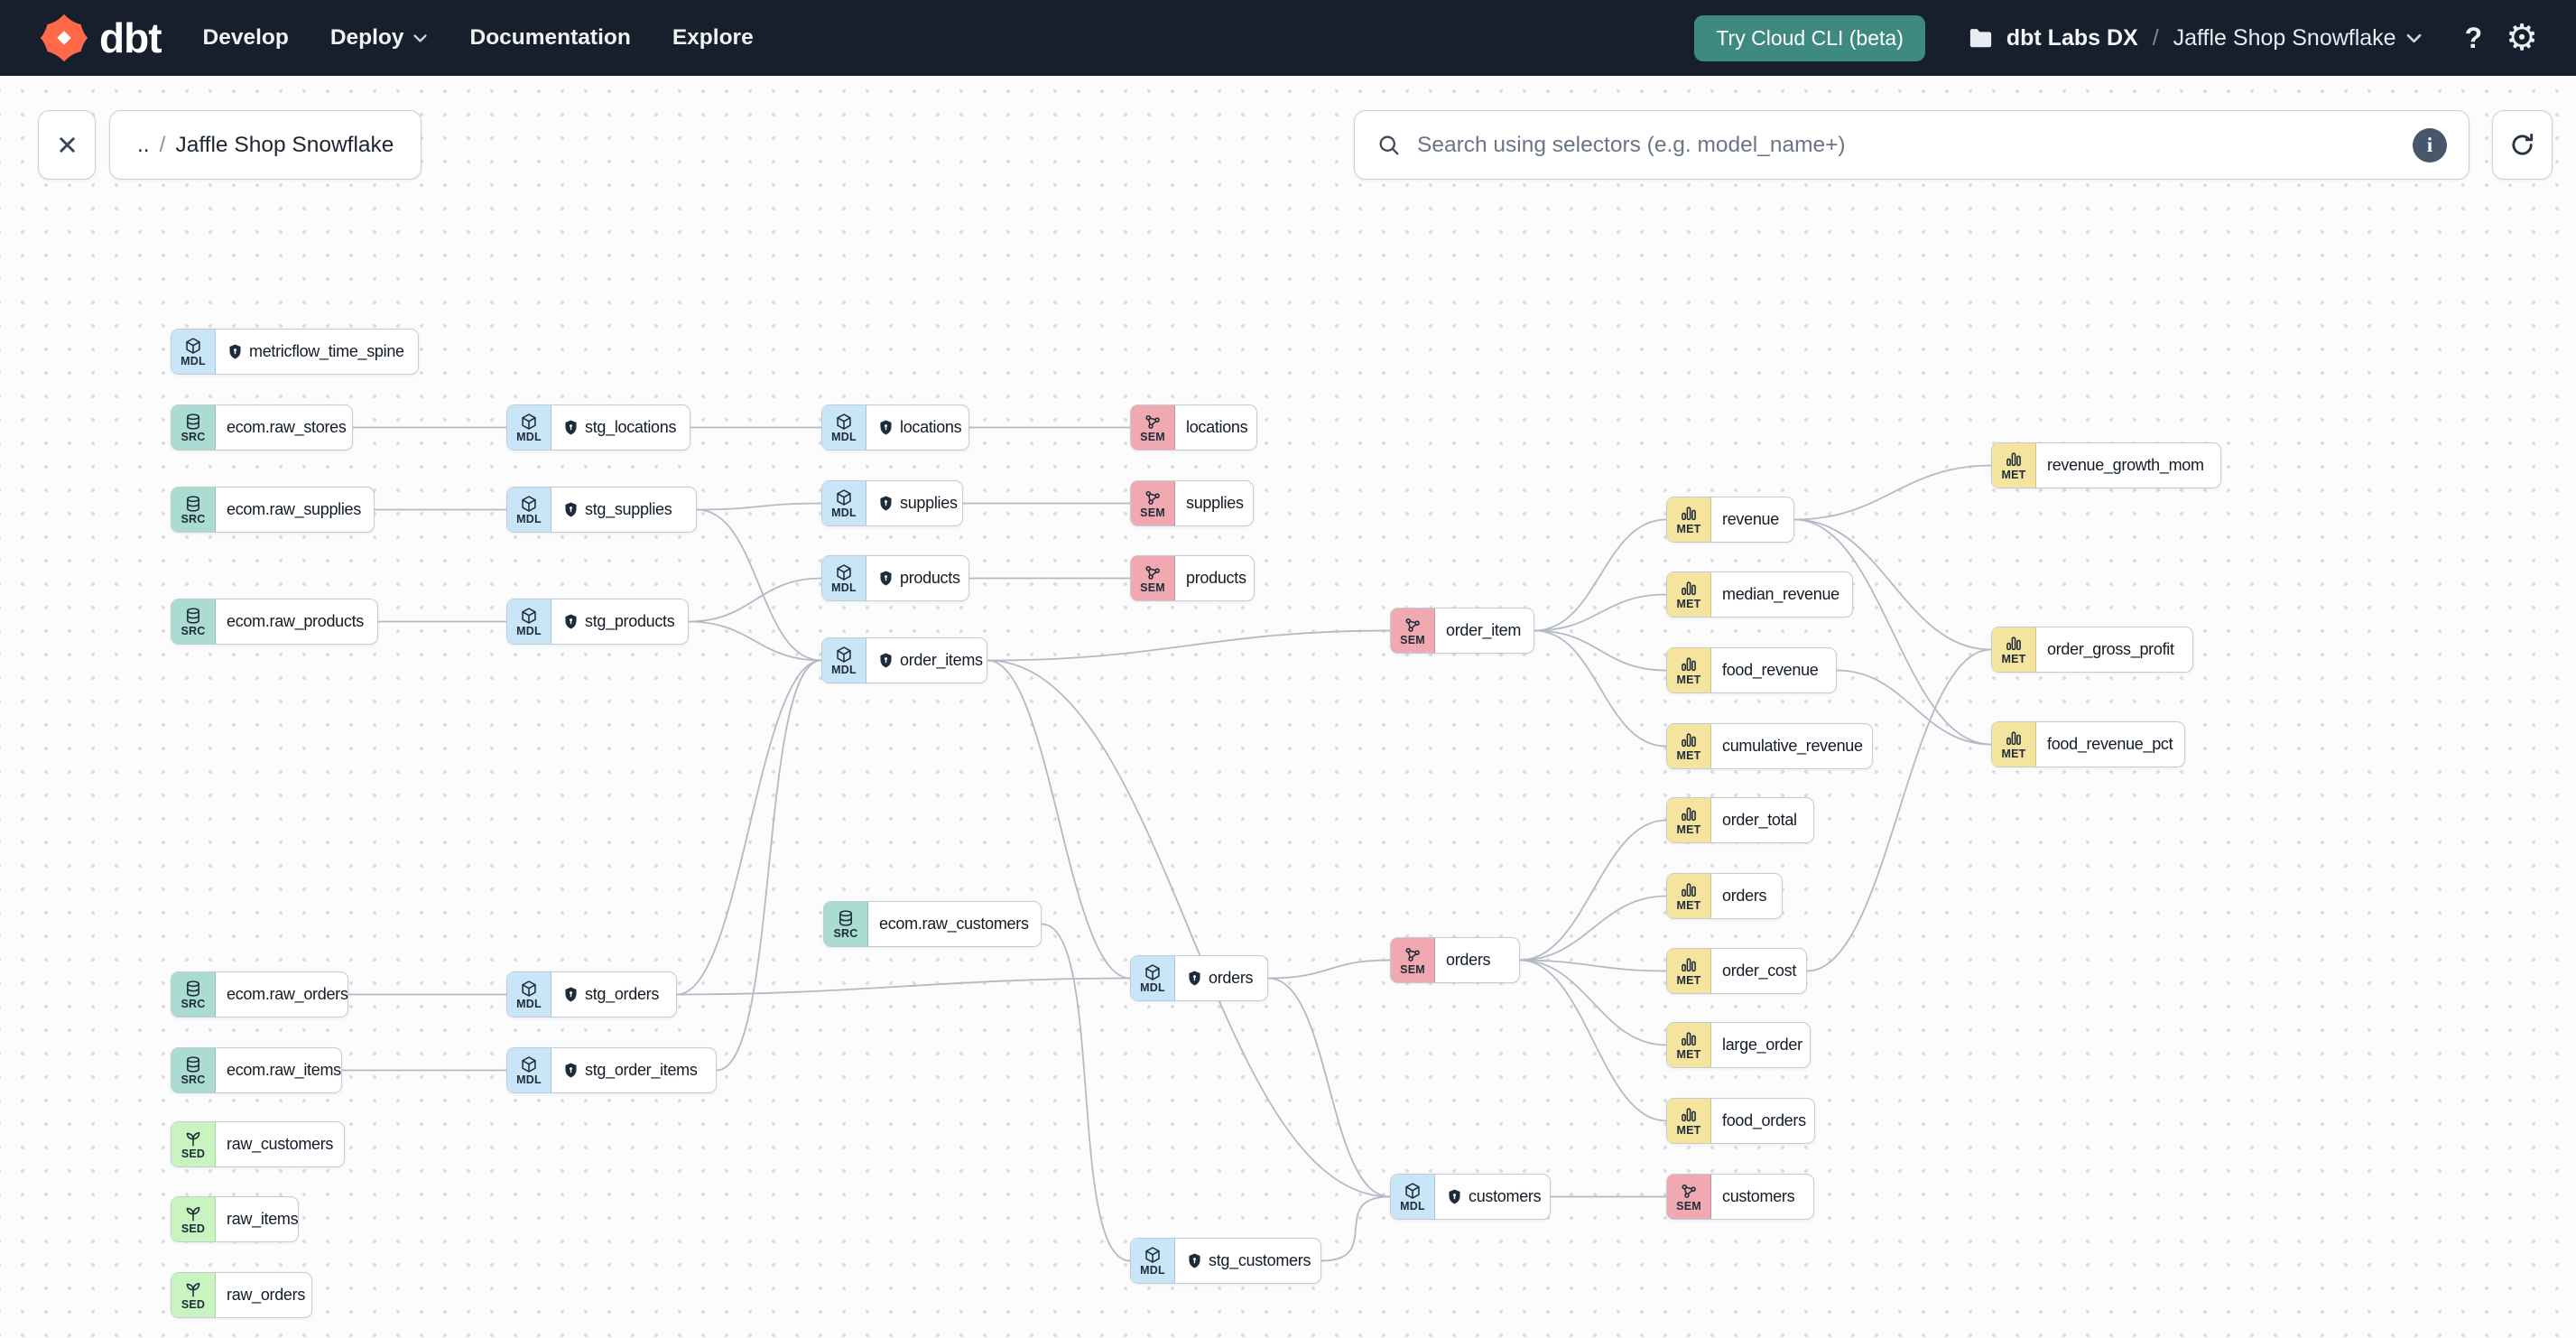 The image size is (2576, 1338). Describe the element at coordinates (941, 660) in the screenshot. I see `node-label: order_items` at that location.